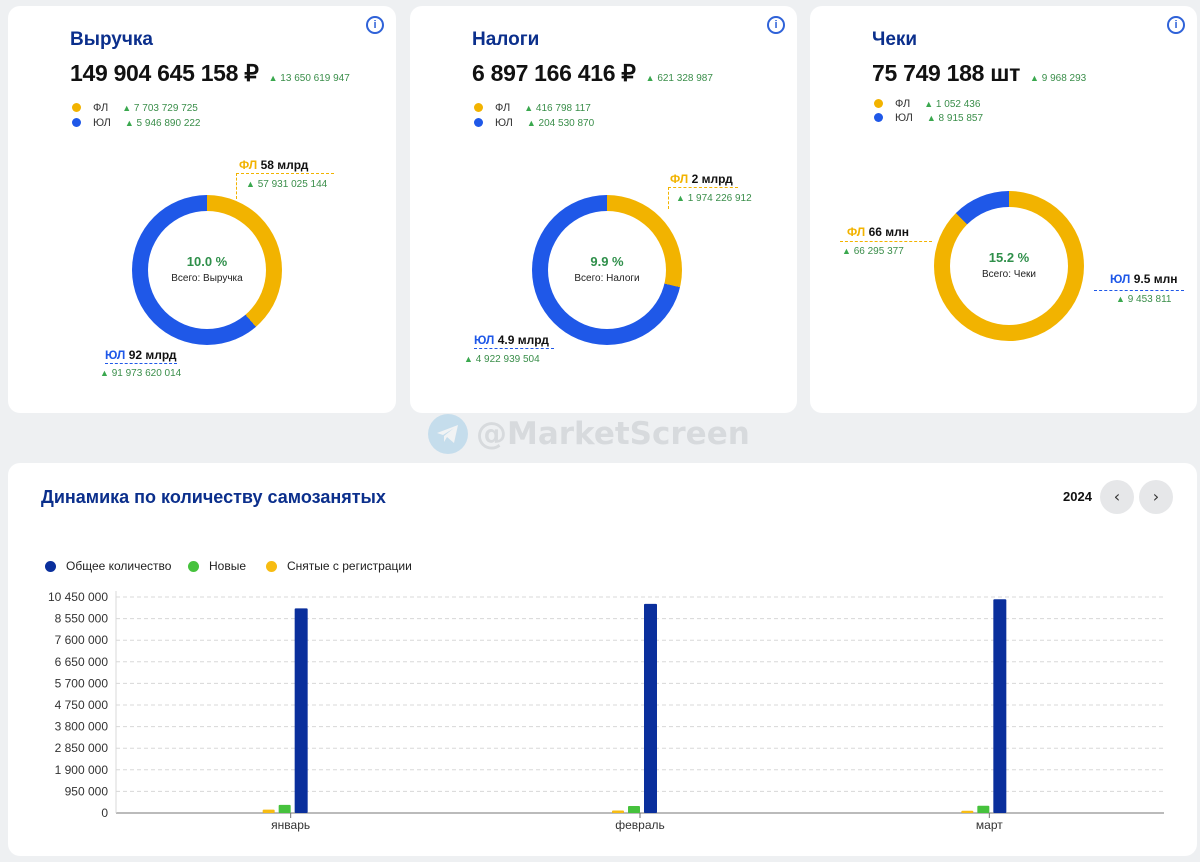 The image size is (1200, 862). What do you see at coordinates (878, 232) in the screenshot?
I see `fl-callout-label: ФЛ 66 млн` at bounding box center [878, 232].